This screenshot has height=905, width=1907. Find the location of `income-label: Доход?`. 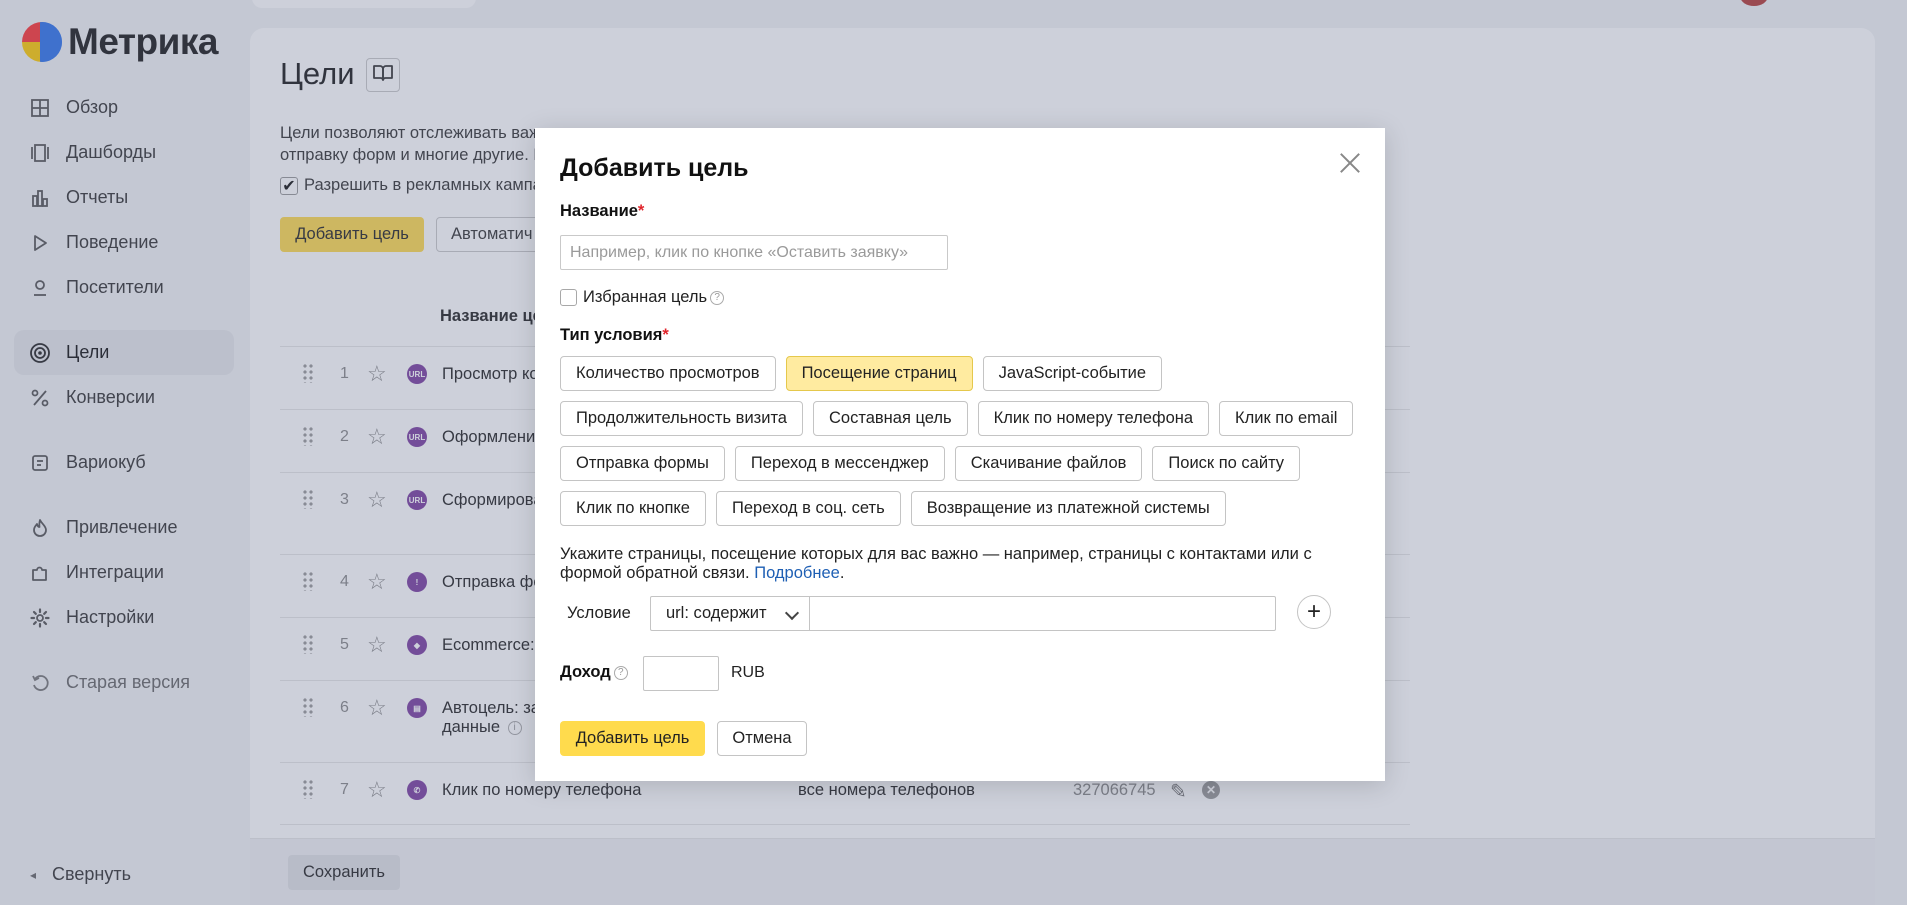

income-label: Доход? is located at coordinates (594, 672).